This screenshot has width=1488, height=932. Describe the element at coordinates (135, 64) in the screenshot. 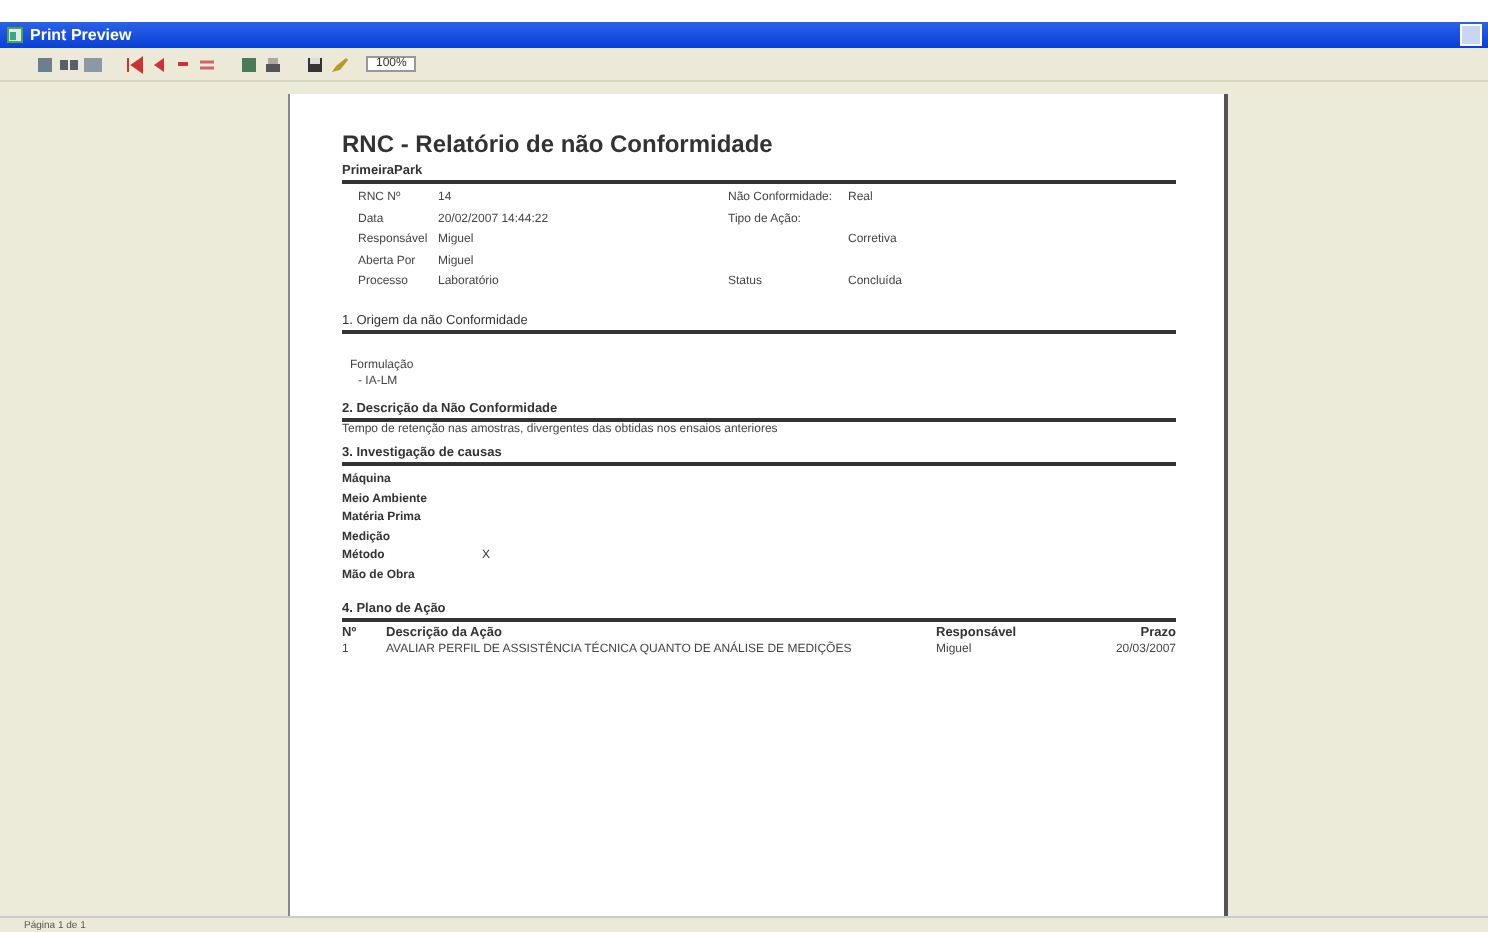

I see `first-page-icon` at that location.